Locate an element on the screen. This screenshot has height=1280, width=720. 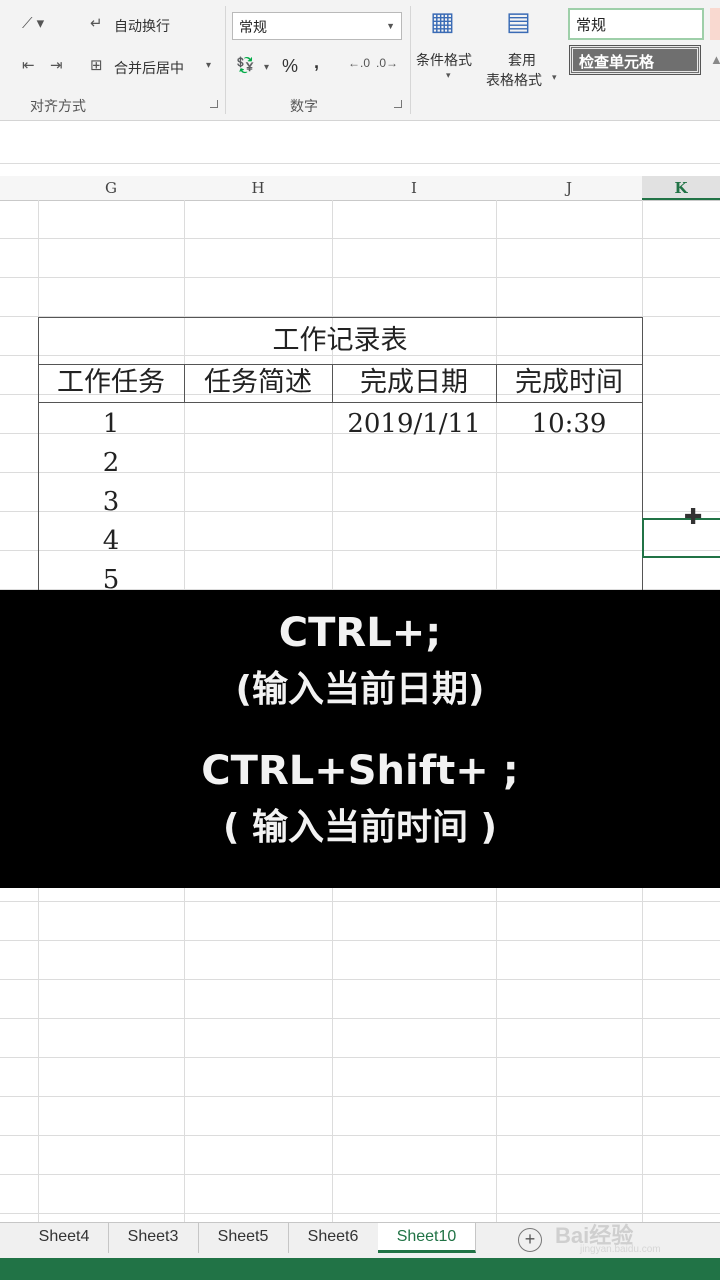
shortcut-date-desc: (输入当前日期) is located at coordinates (360, 689).